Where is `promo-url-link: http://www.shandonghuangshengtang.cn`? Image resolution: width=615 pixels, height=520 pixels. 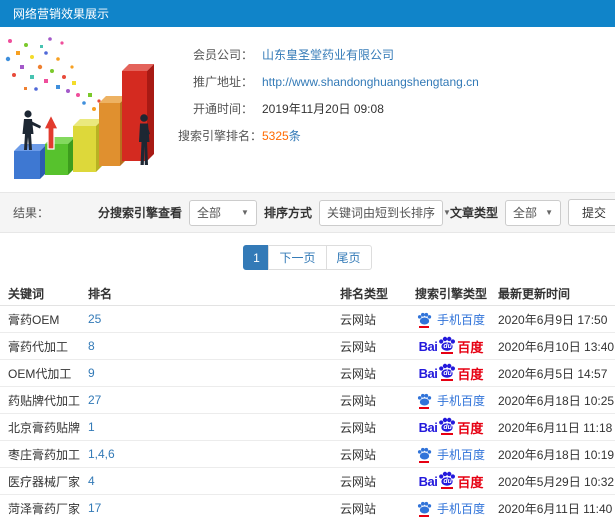 promo-url-link: http://www.shandonghuangshengtang.cn is located at coordinates (370, 82).